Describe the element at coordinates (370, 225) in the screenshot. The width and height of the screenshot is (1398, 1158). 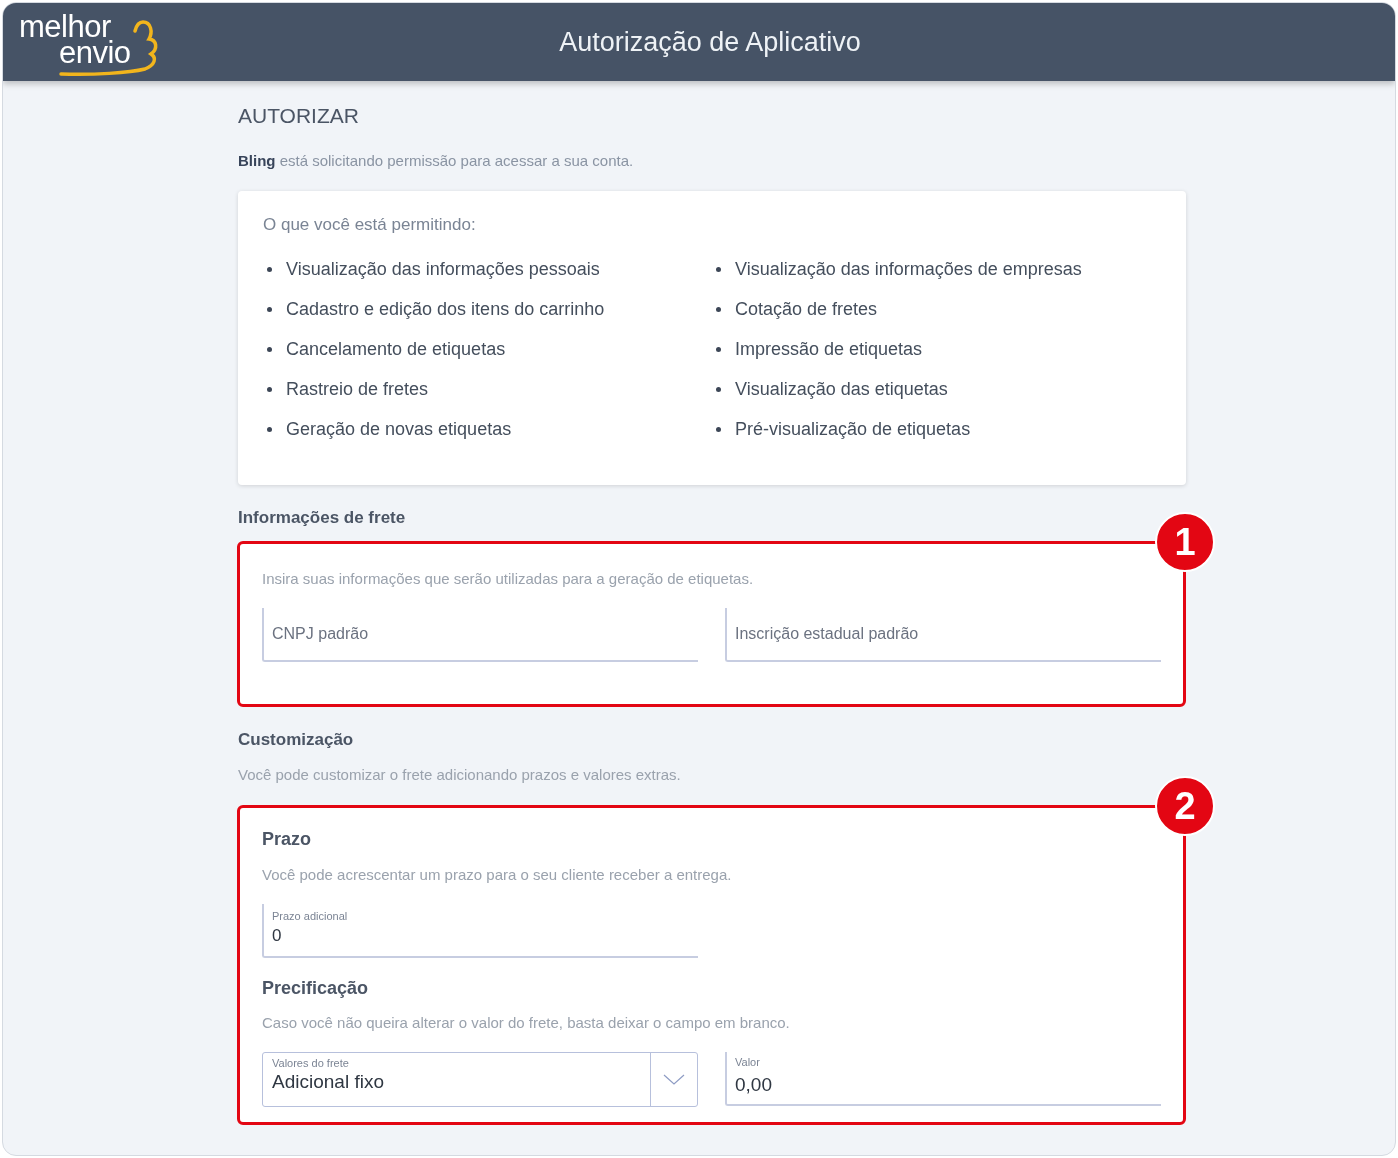
I see `permissions-title: O que você está permitindo:` at that location.